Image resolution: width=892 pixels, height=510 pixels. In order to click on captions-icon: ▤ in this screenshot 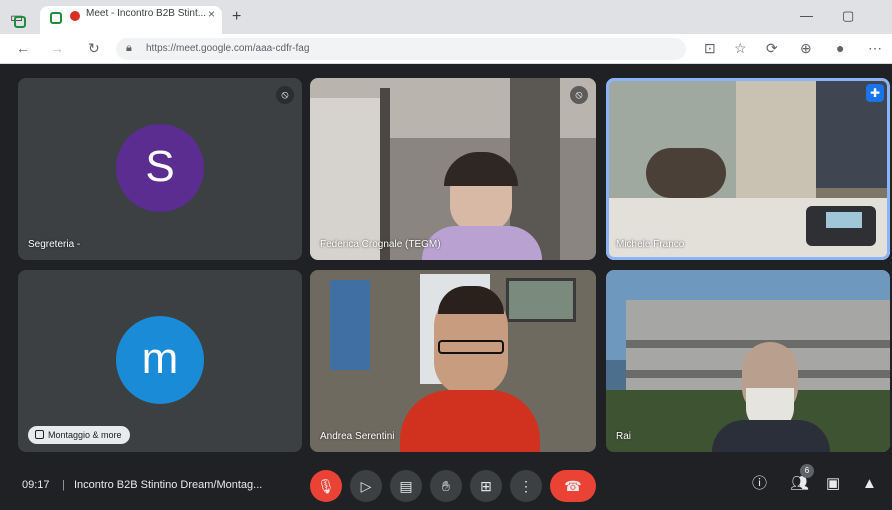, I will do `click(406, 486)`.